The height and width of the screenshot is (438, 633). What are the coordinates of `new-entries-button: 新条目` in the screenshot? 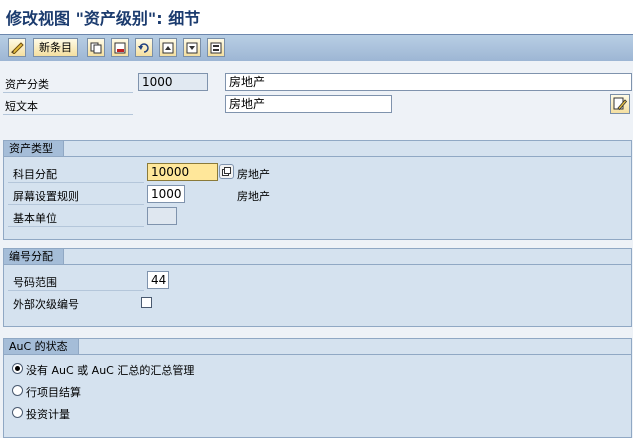 It's located at (55, 47).